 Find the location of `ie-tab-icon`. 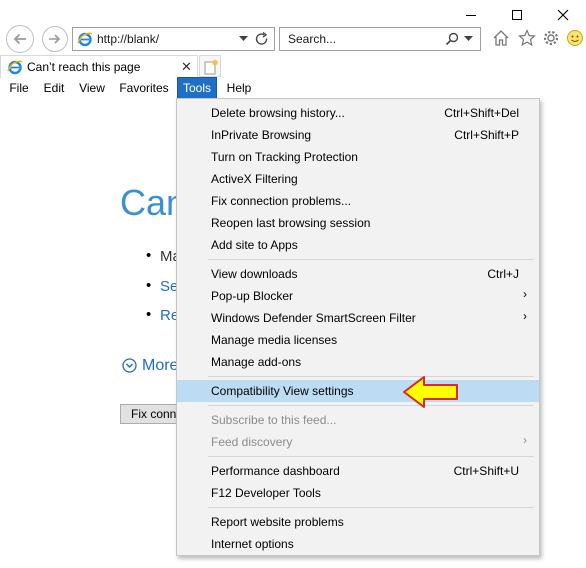

ie-tab-icon is located at coordinates (15, 67).